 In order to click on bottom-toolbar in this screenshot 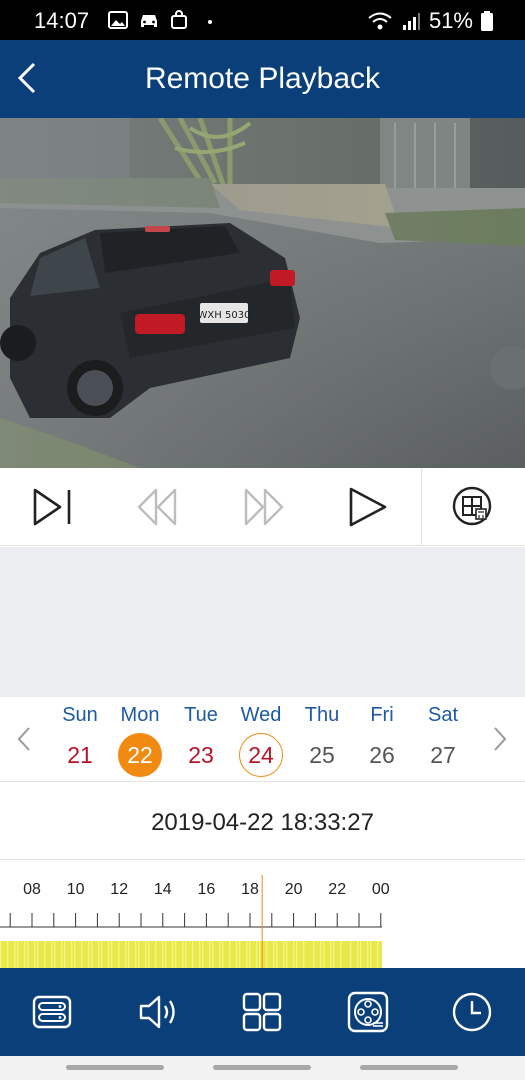, I will do `click(262, 1012)`.